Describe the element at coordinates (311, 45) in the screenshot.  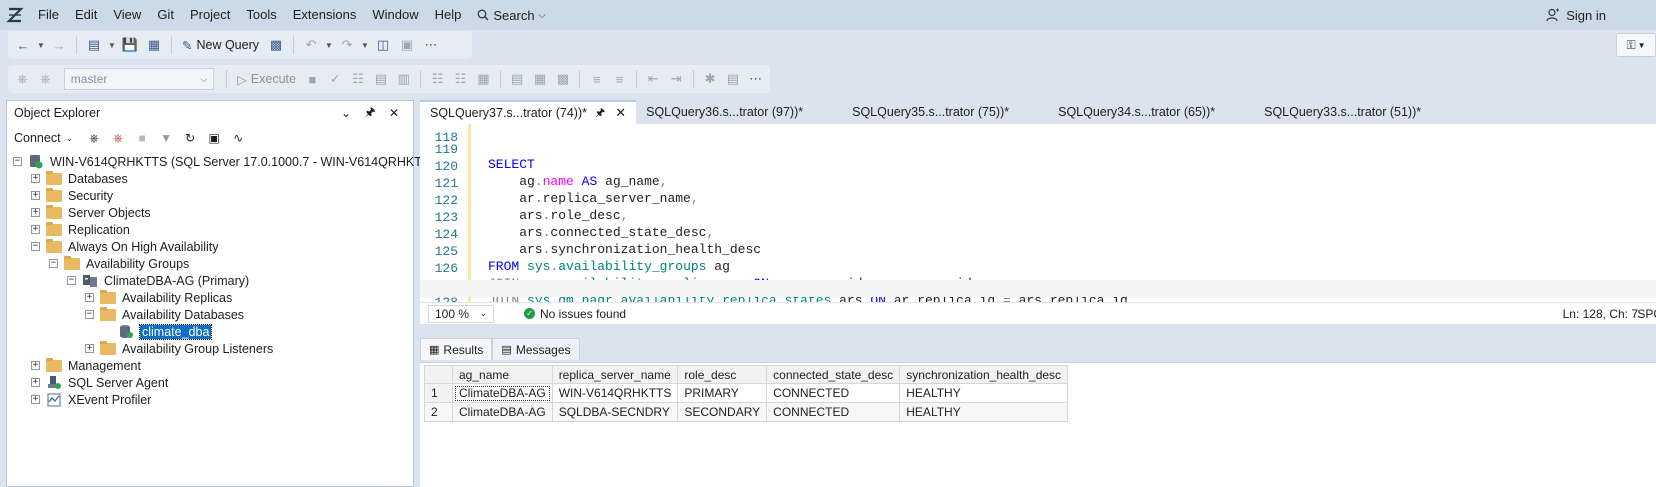
I see `undo-icon: ↶` at that location.